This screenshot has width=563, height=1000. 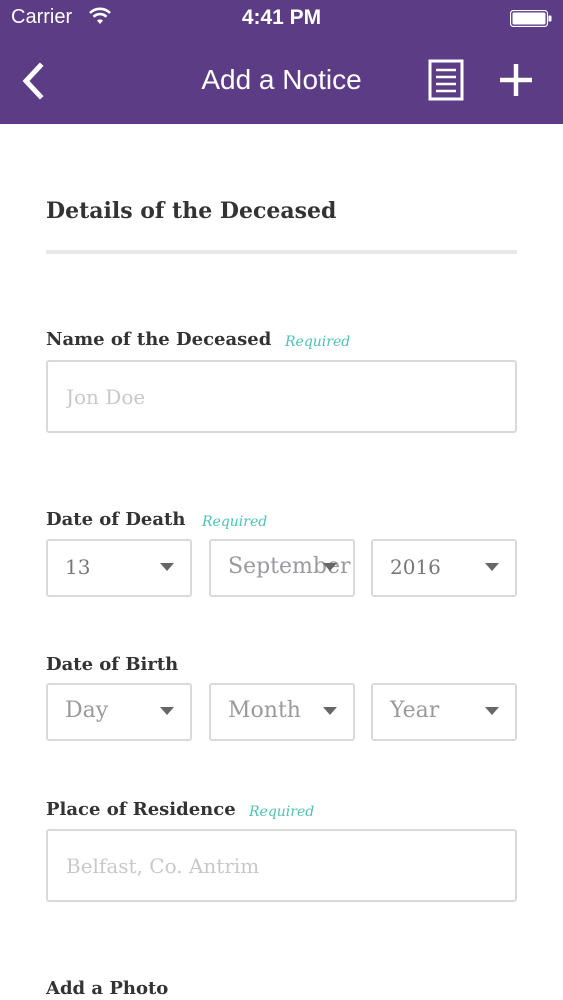 What do you see at coordinates (281, 252) in the screenshot?
I see `section-divider` at bounding box center [281, 252].